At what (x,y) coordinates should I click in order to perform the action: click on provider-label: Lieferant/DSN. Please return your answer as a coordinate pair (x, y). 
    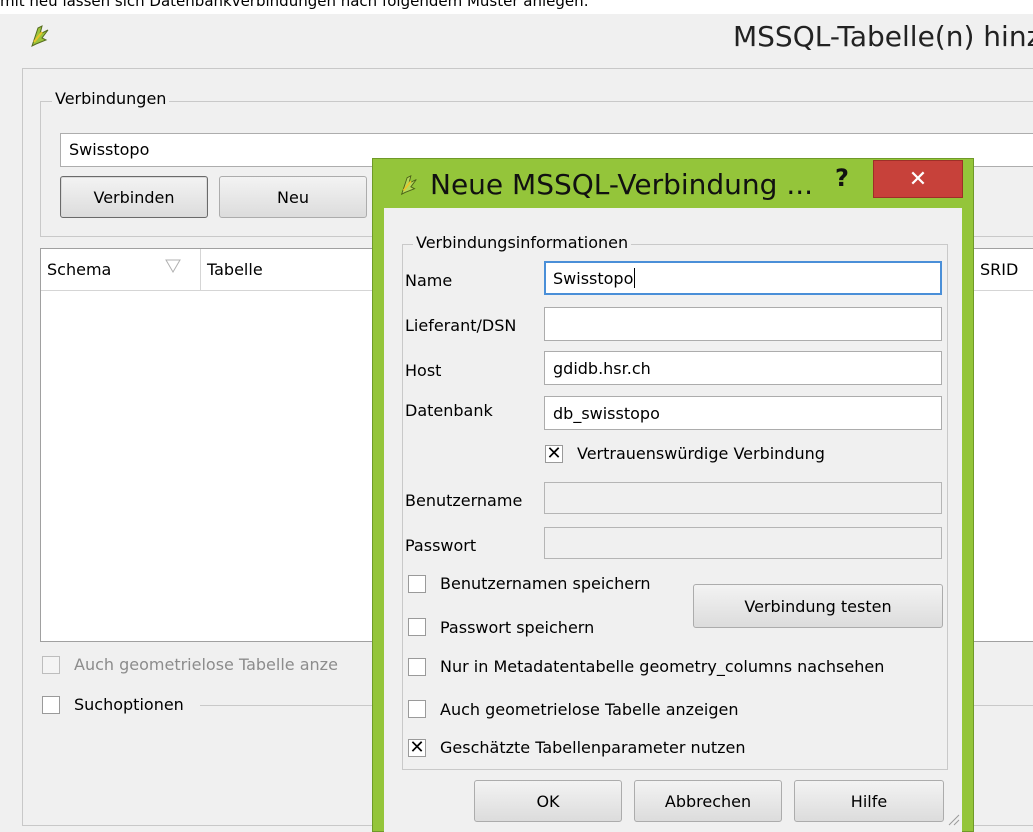
    Looking at the image, I should click on (461, 325).